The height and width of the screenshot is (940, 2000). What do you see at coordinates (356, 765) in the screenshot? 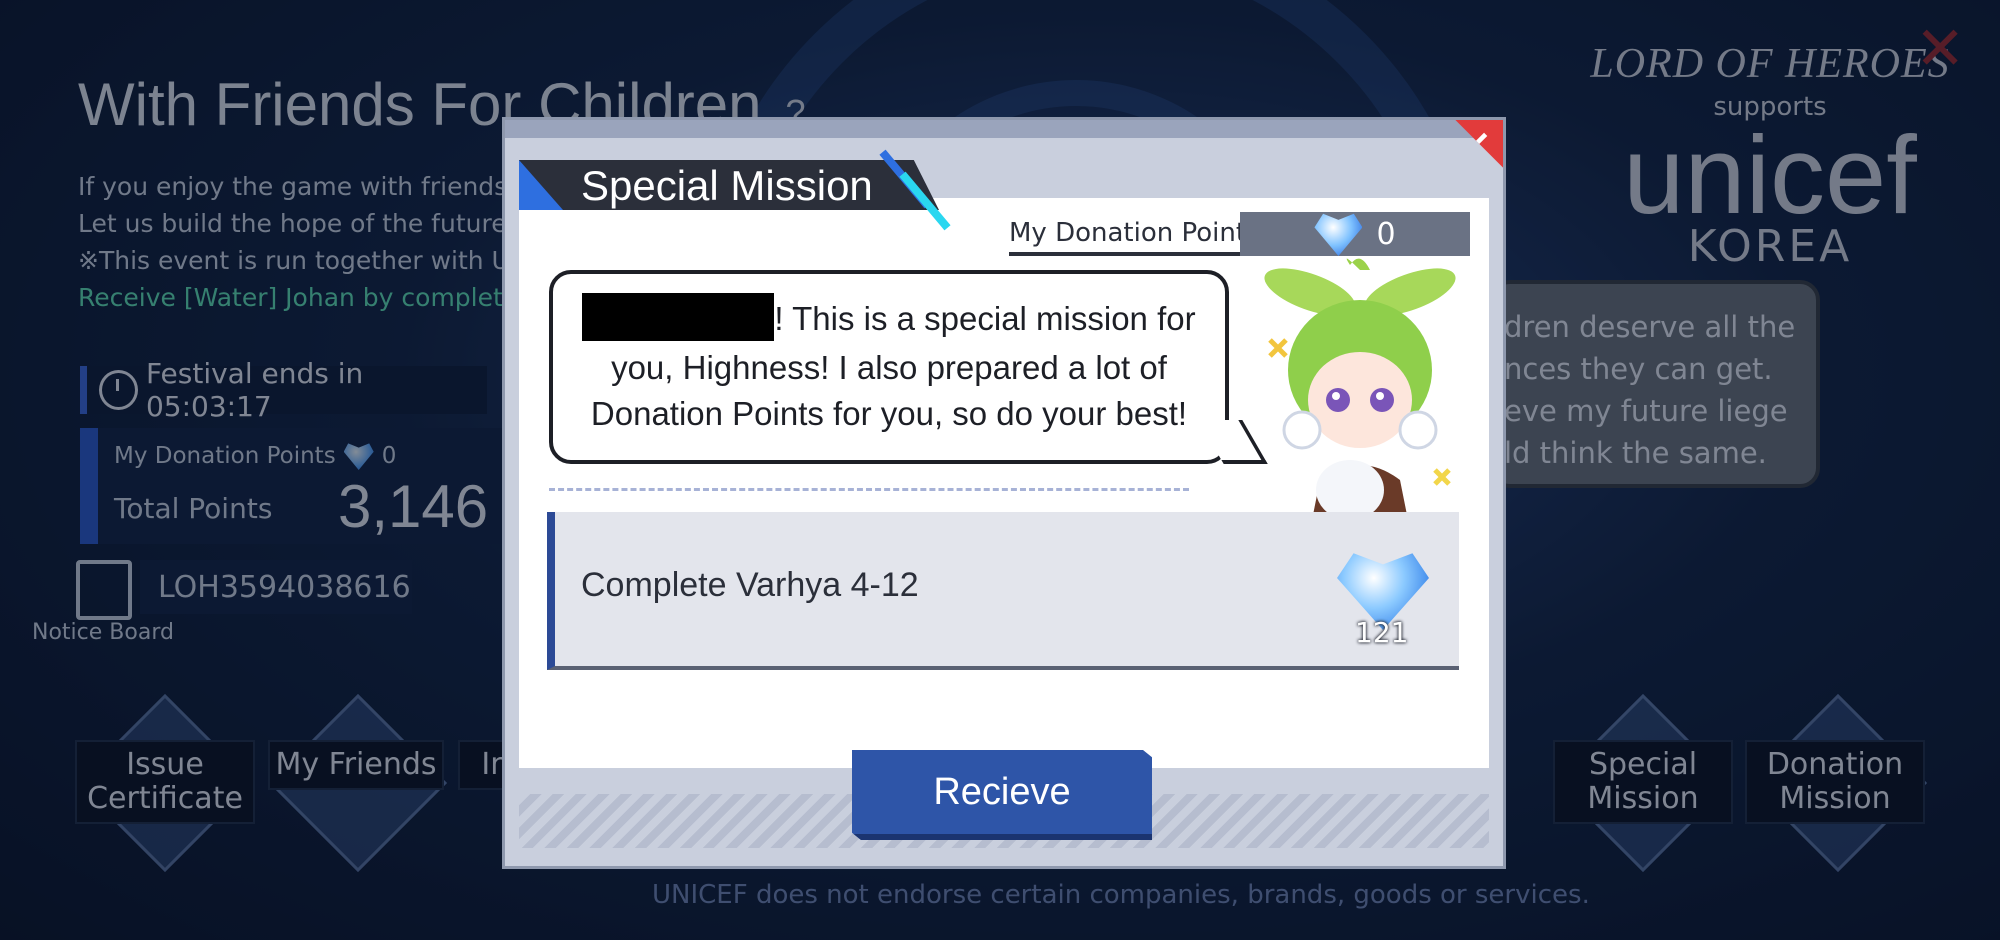
I see `my-friends-button: My Friends` at bounding box center [356, 765].